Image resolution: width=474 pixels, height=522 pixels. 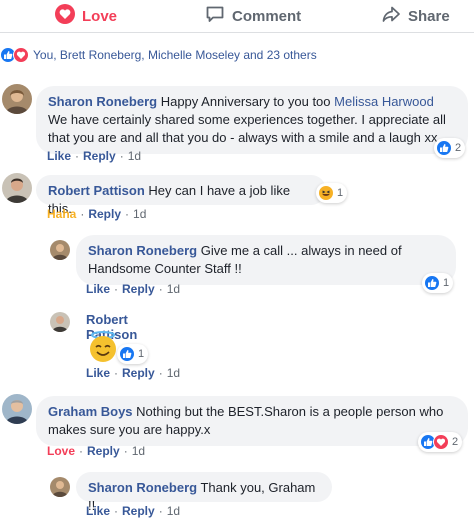 I want to click on share-action-button: Share, so click(x=415, y=16).